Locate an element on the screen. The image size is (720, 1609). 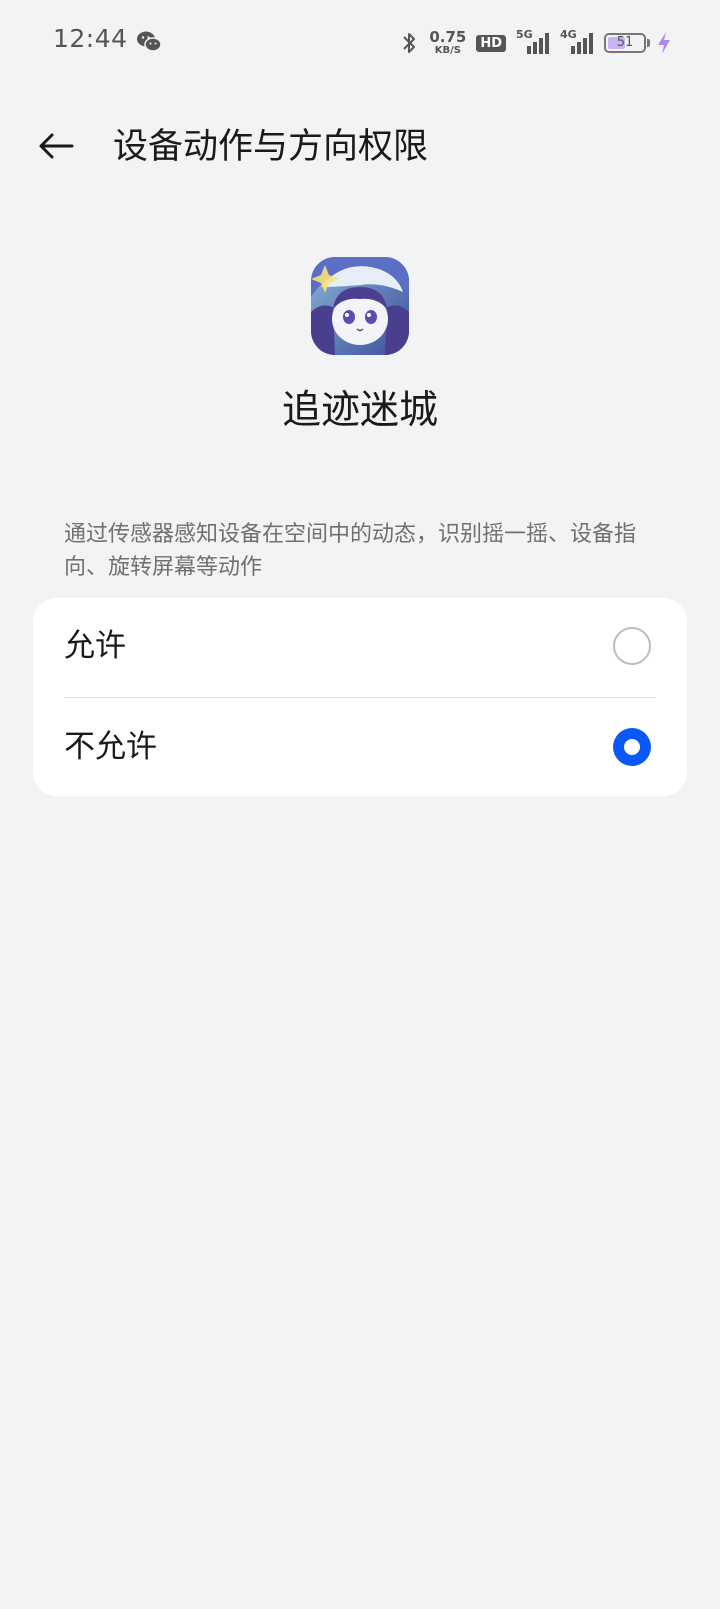
charging-bolt-icon is located at coordinates (664, 43).